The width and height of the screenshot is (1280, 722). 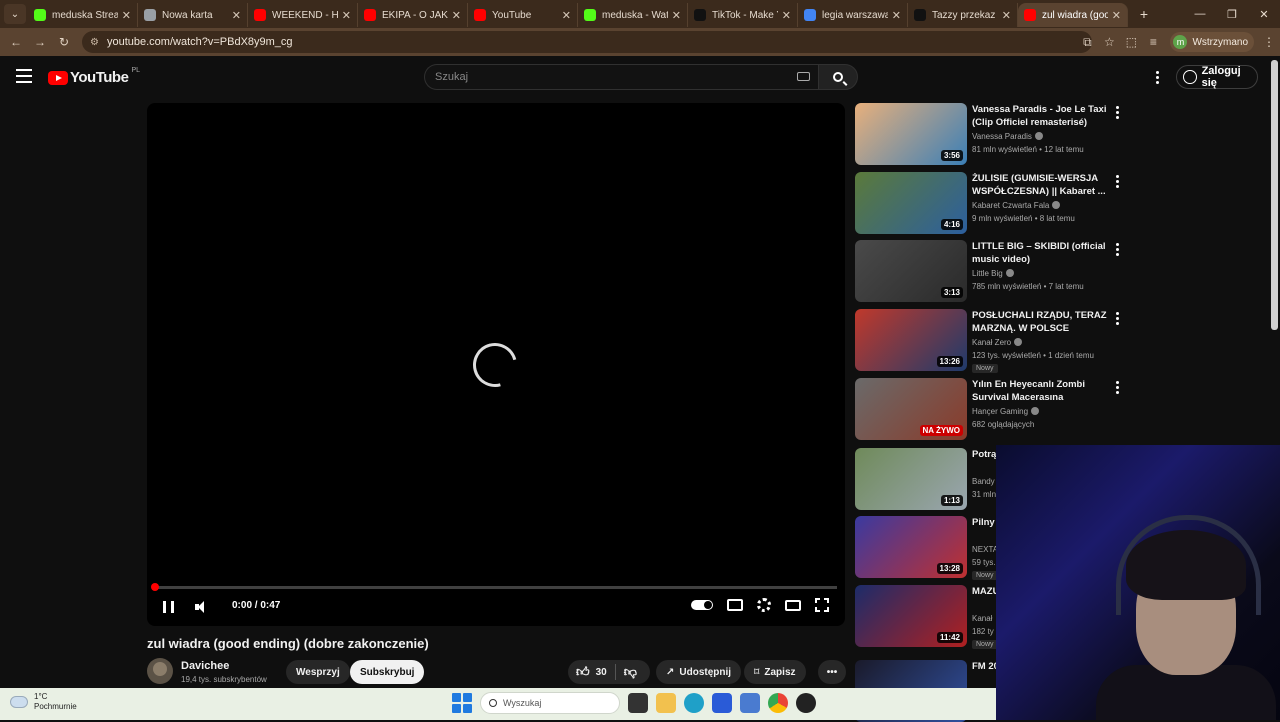 I want to click on browser-tab: Nowa karta ✕, so click(x=193, y=15).